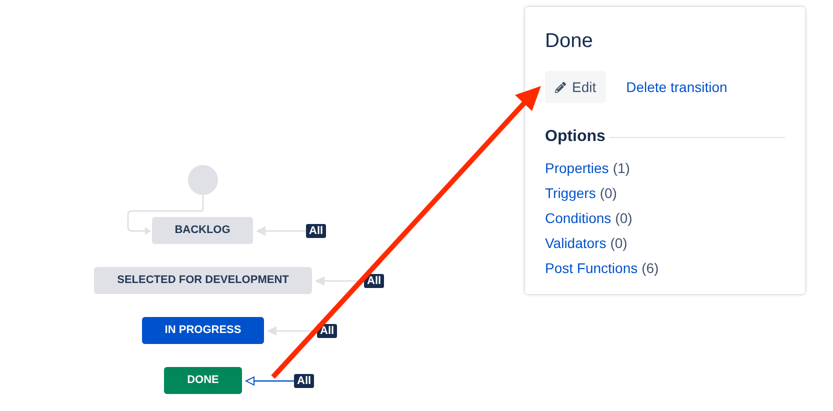 This screenshot has width=833, height=411. What do you see at coordinates (591, 268) in the screenshot?
I see `option-link: Post Functions` at bounding box center [591, 268].